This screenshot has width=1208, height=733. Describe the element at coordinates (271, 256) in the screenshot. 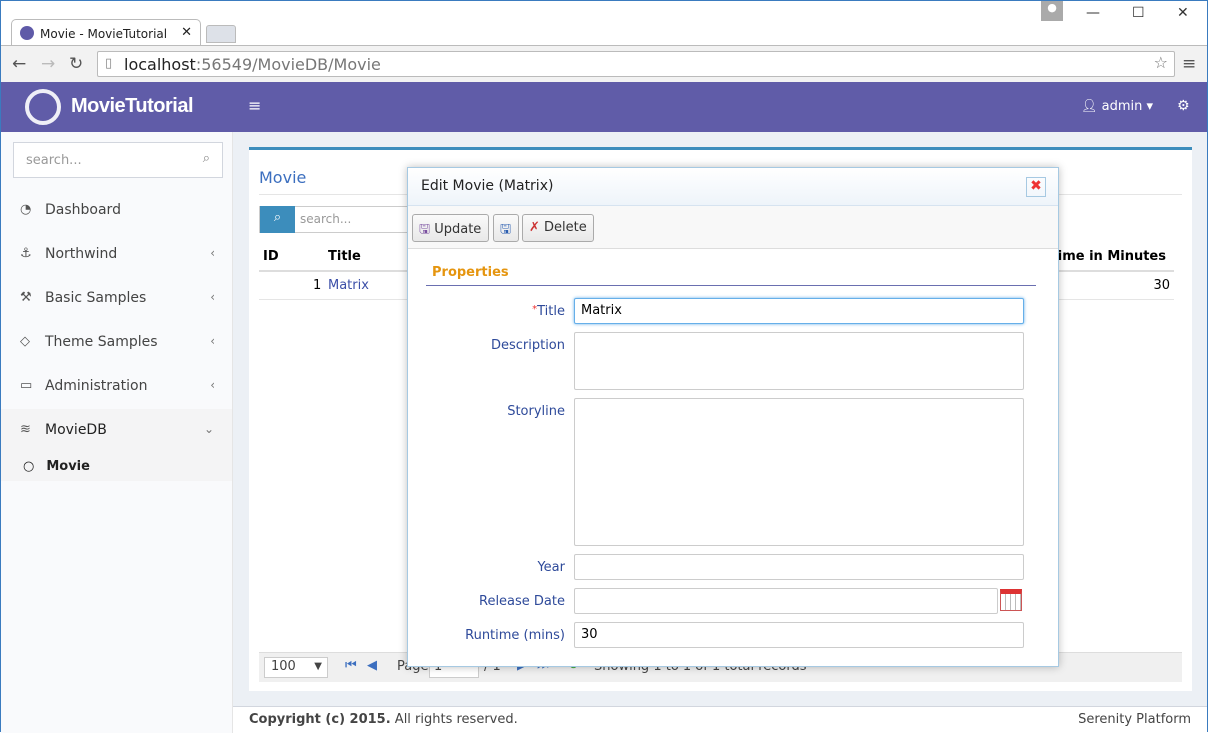

I see `column-id: ID` at that location.